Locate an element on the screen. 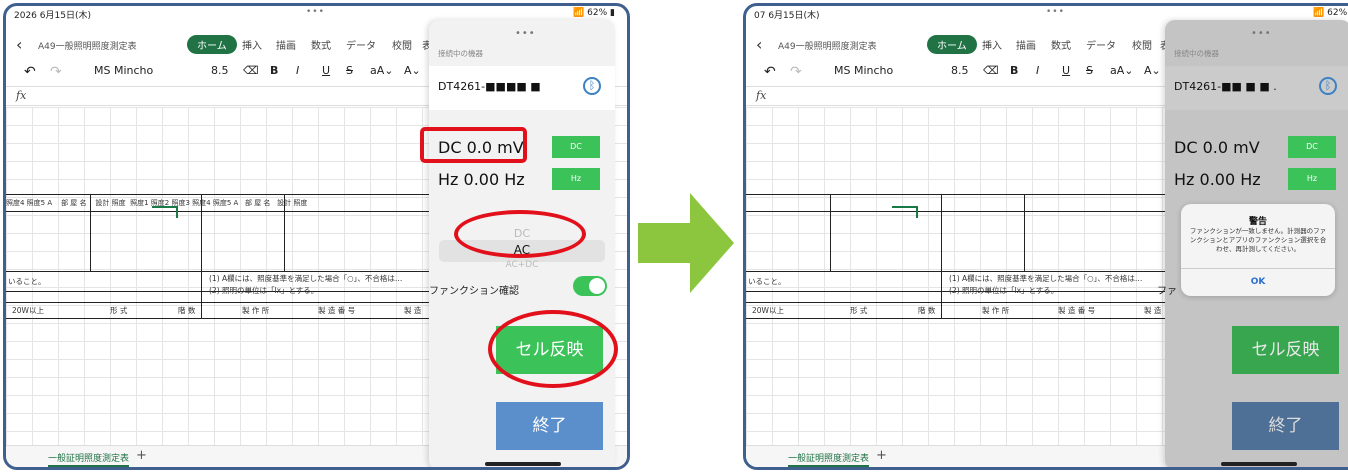 The width and height of the screenshot is (1348, 473). function-check-label: ファンクション確認 is located at coordinates (474, 291).